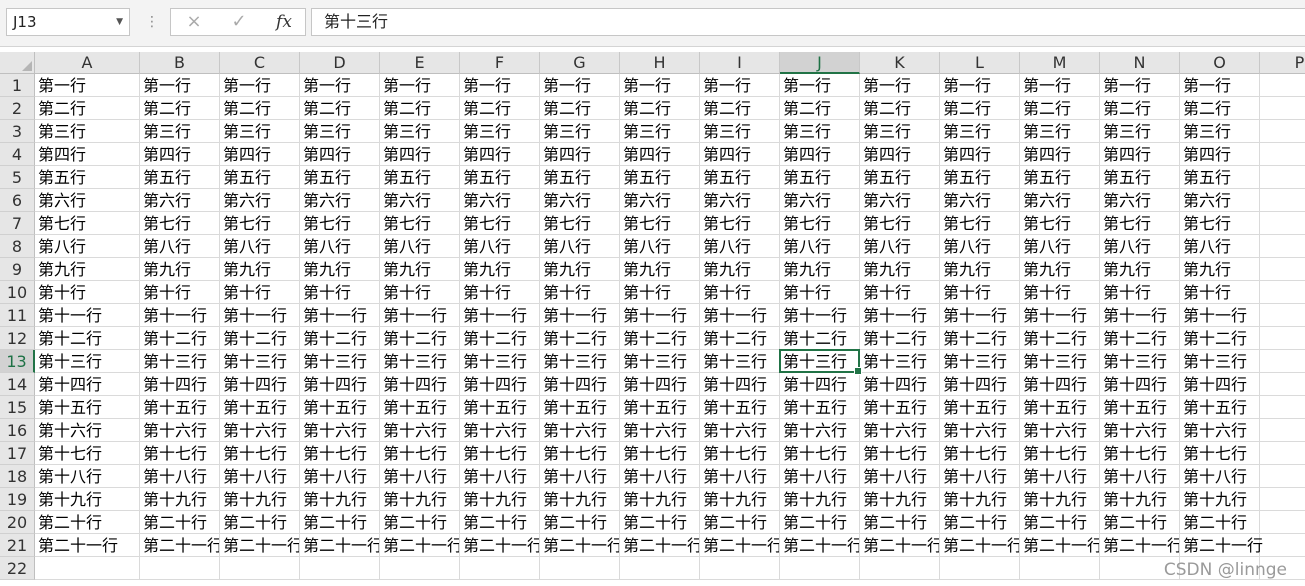  What do you see at coordinates (1060, 430) in the screenshot?
I see `cell-m16: 第十六行` at bounding box center [1060, 430].